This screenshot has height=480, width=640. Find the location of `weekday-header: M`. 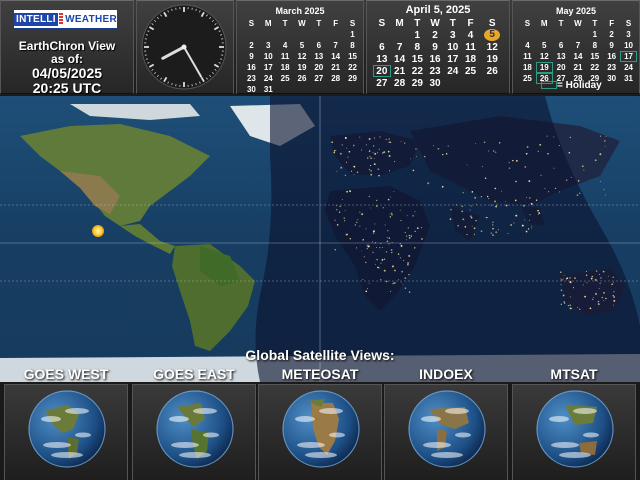

weekday-header: M is located at coordinates (268, 23).